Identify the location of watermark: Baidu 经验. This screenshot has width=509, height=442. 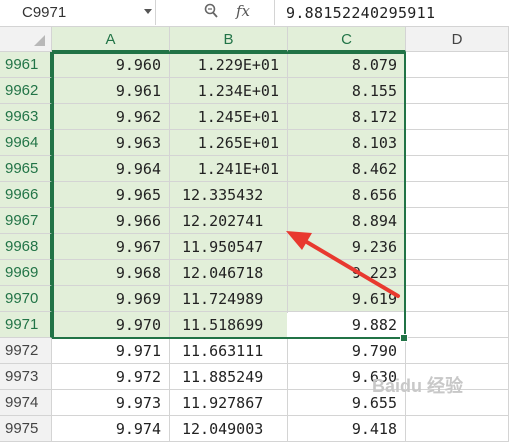
(418, 386).